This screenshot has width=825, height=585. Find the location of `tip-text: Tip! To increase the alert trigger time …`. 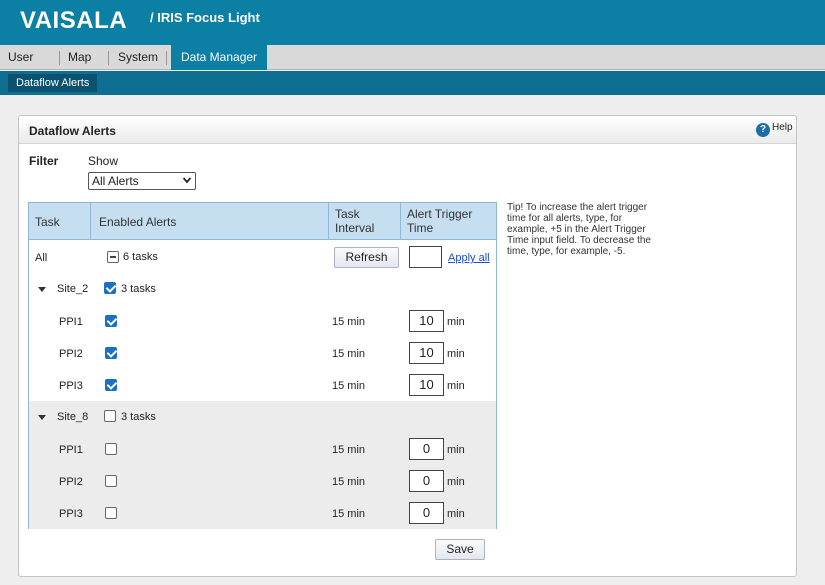

tip-text: Tip! To increase the alert trigger time … is located at coordinates (579, 229).